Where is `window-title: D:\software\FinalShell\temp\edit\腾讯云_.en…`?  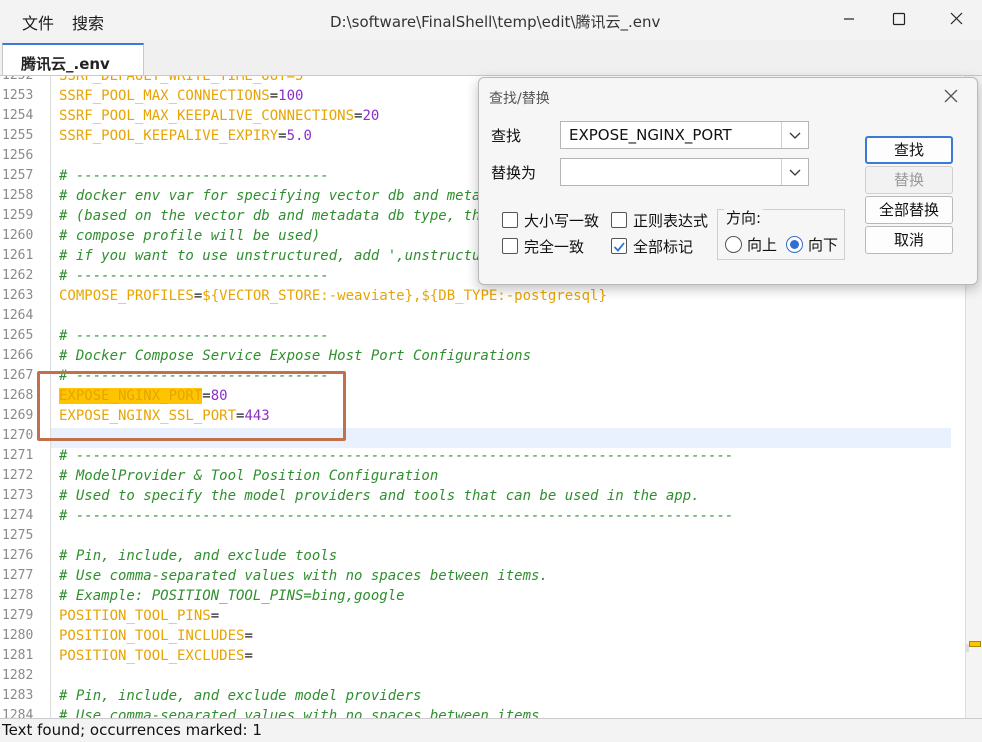
window-title: D:\software\FinalShell\temp\edit\腾讯云_.en… is located at coordinates (495, 22).